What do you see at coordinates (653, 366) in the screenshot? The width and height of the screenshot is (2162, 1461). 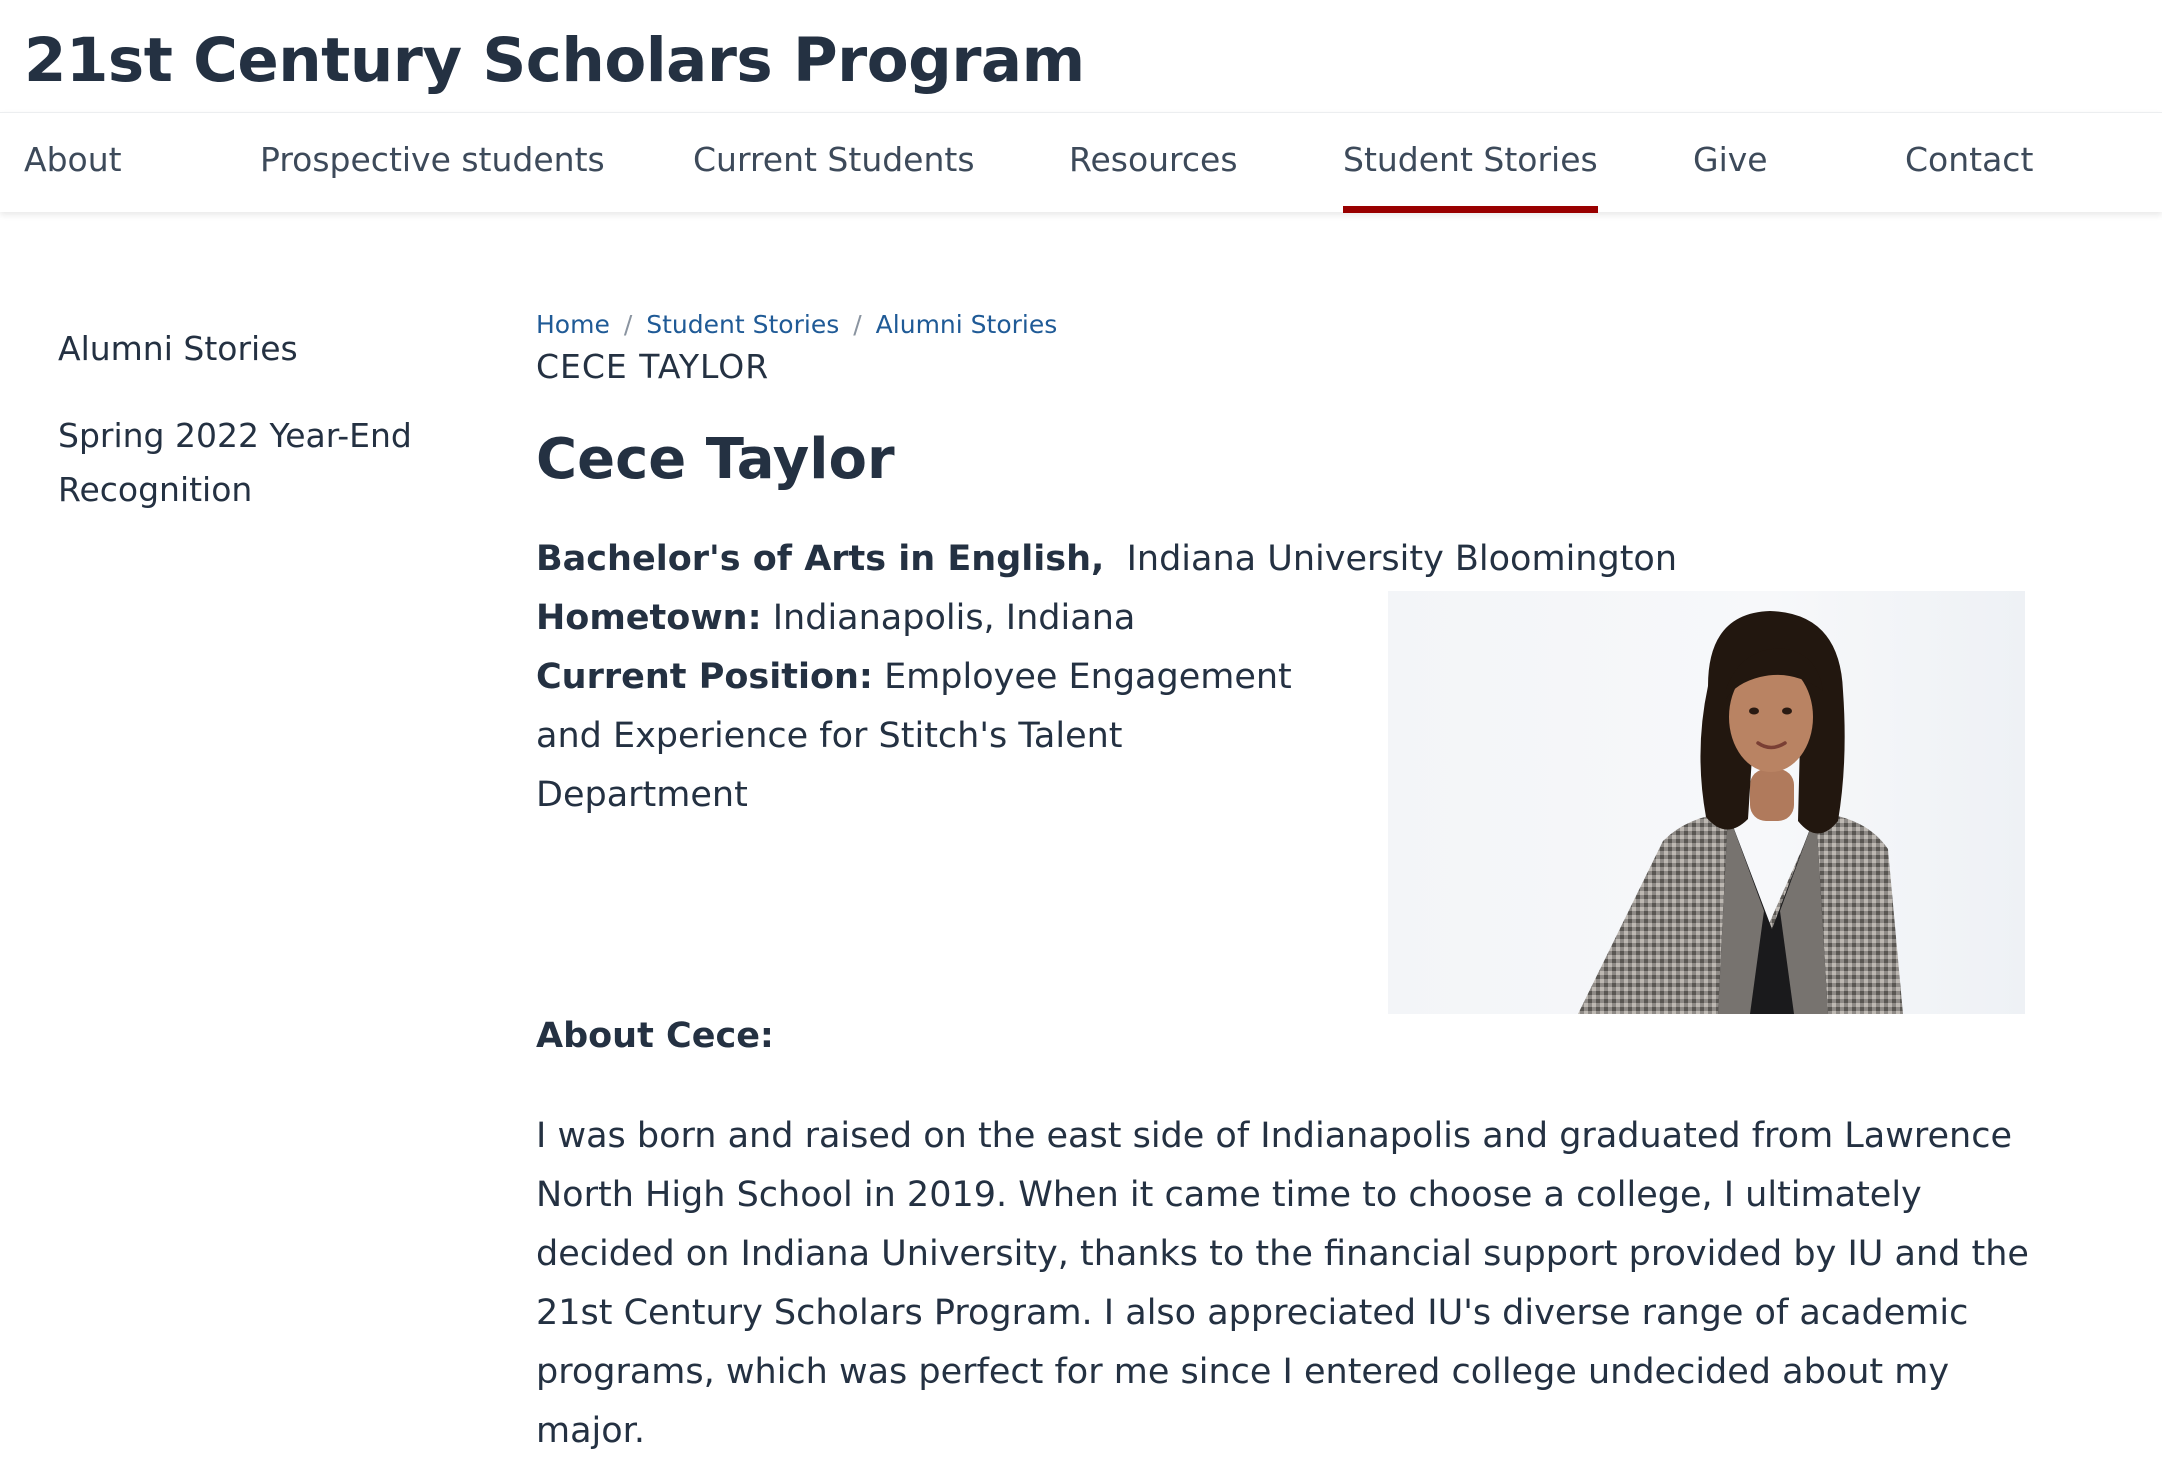 I see `breadcrumb-current: CECE TAYLOR` at bounding box center [653, 366].